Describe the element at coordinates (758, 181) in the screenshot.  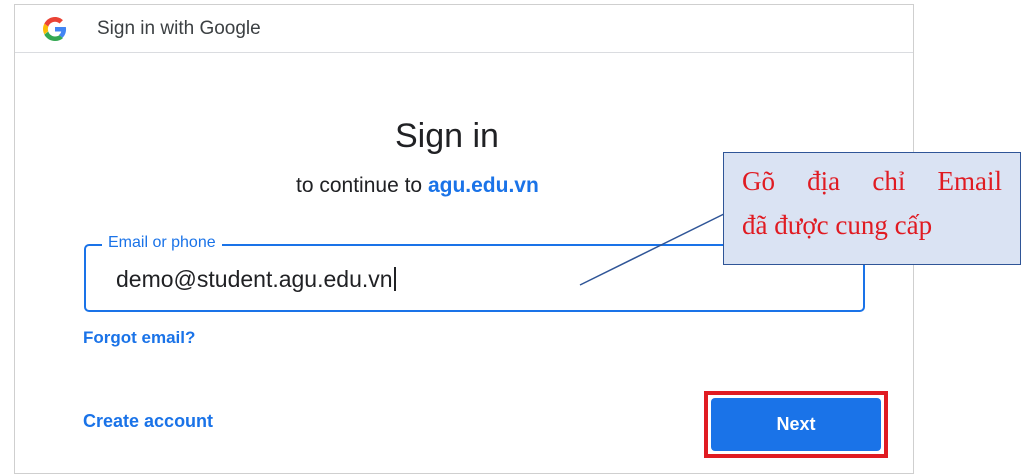
I see `callout-word: Gõ` at that location.